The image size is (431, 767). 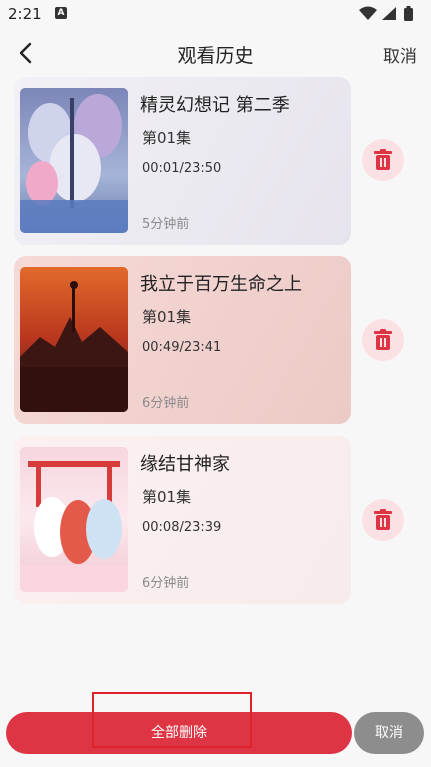 I want to click on delete-all-button: 全部删除, so click(x=179, y=733).